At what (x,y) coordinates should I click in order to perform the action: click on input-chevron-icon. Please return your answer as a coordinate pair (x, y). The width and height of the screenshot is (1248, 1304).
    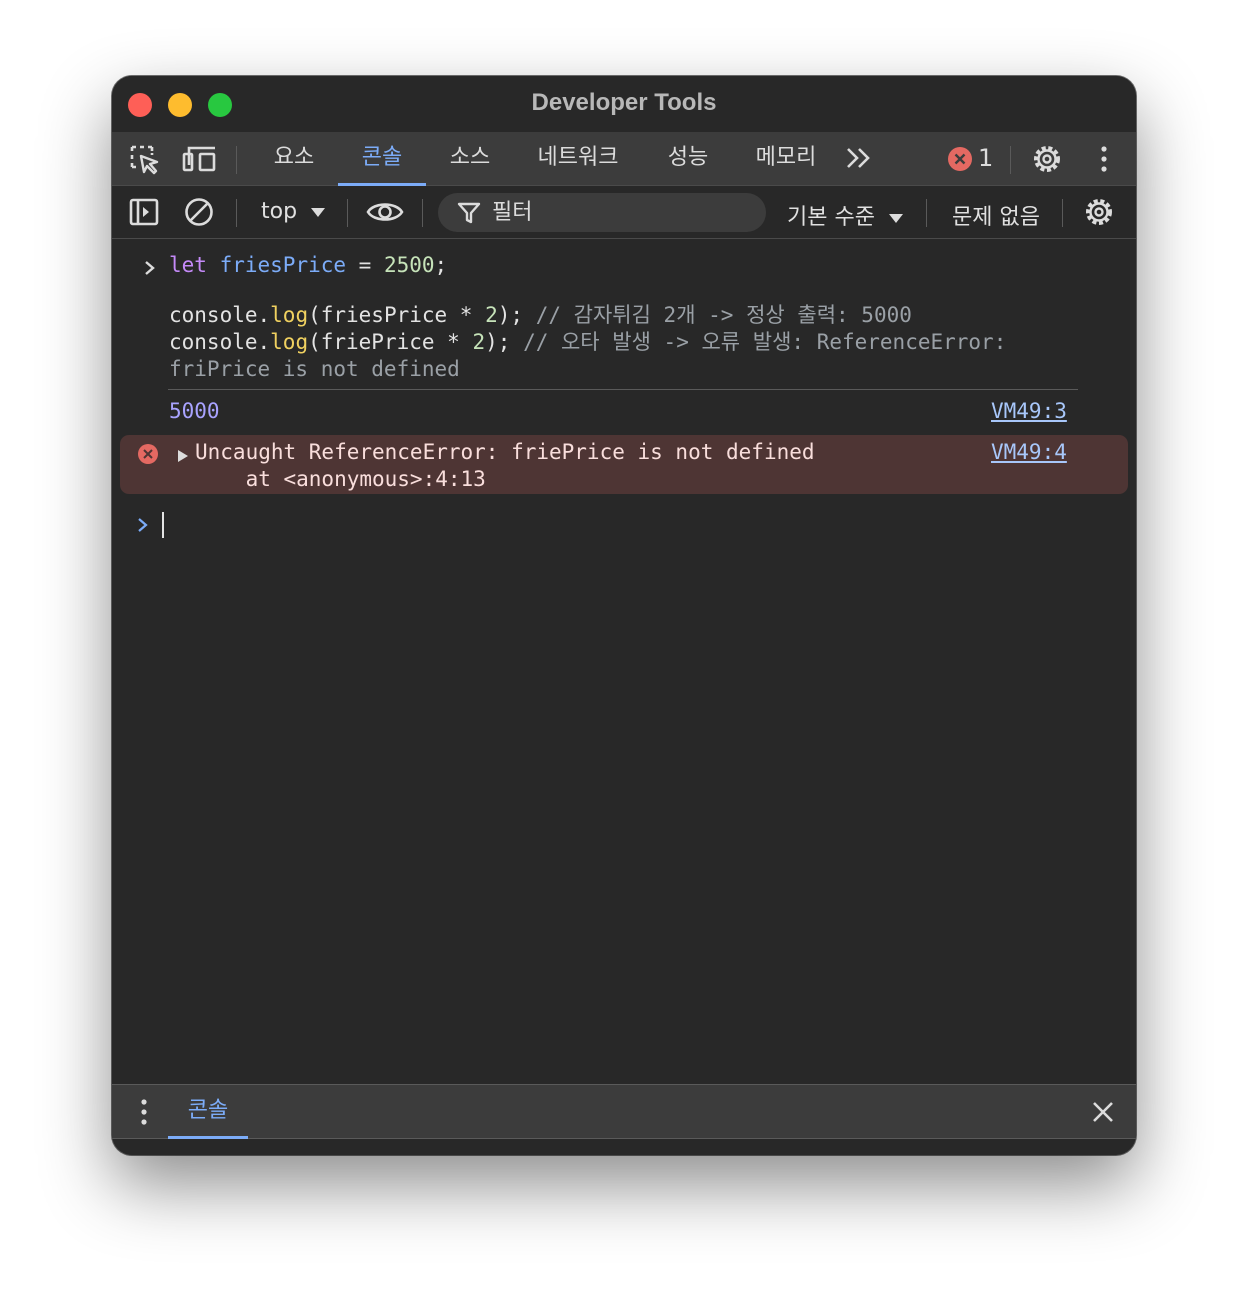
    Looking at the image, I should click on (150, 268).